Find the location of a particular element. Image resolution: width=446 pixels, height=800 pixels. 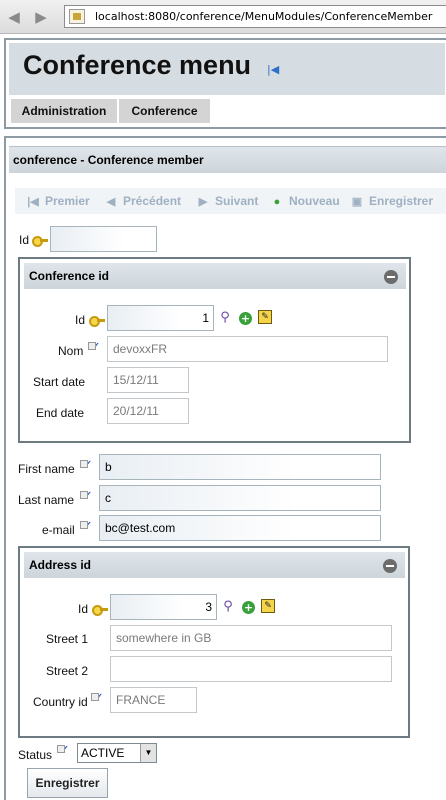

conference-id-field: 1 is located at coordinates (160, 318).